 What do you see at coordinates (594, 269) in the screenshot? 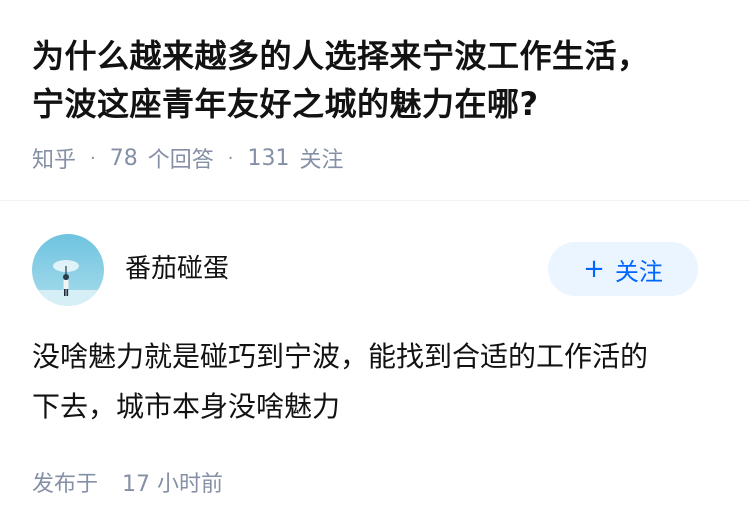
I see `plus-icon: +` at bounding box center [594, 269].